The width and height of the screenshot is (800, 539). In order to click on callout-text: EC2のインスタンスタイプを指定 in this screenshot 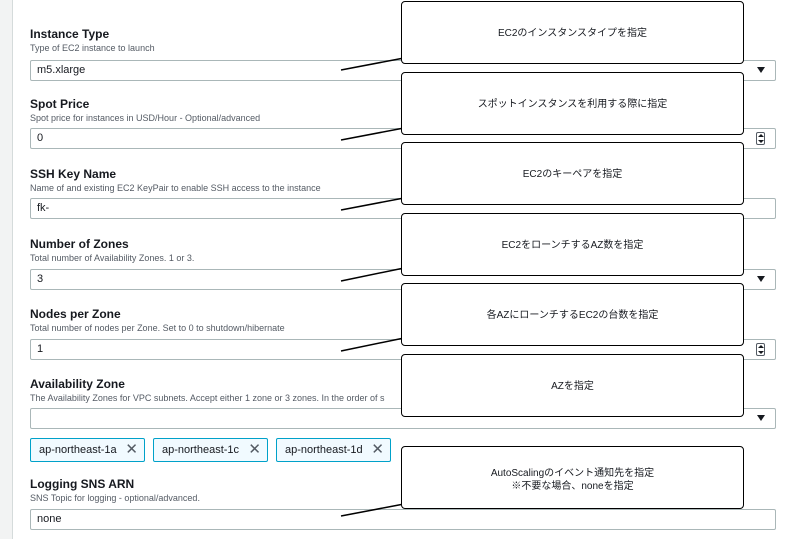, I will do `click(572, 33)`.